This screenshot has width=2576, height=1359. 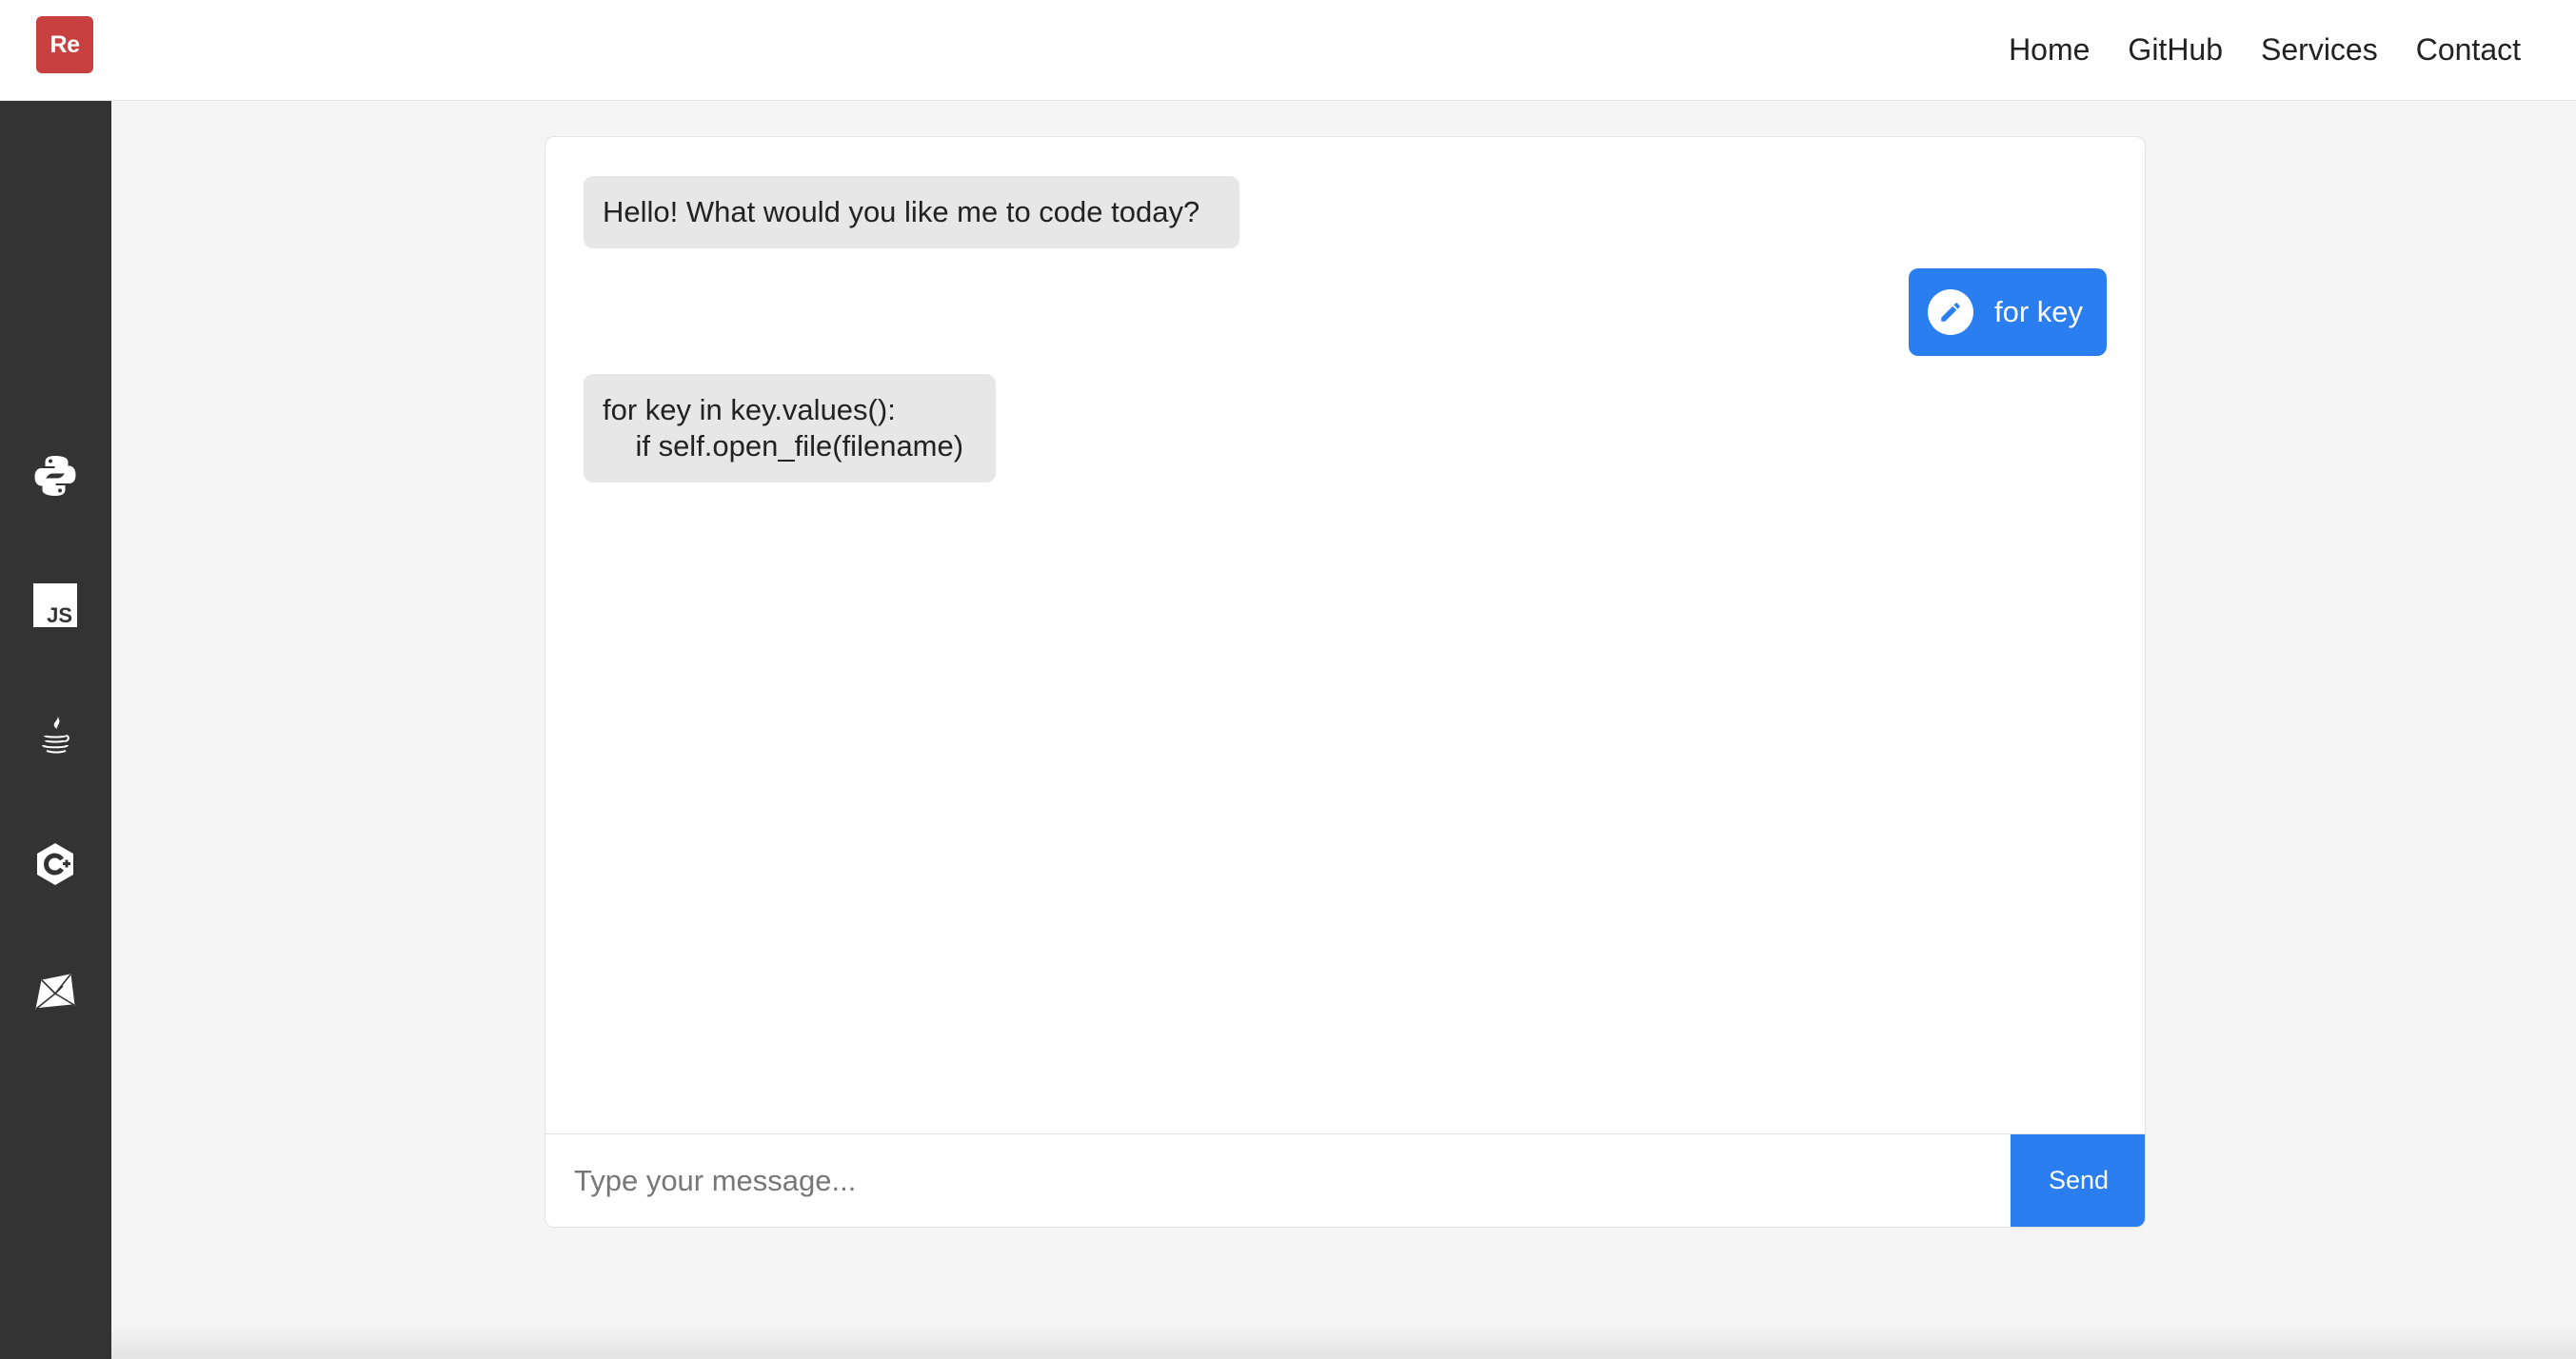 I want to click on message-composer: Send, so click(x=1345, y=1180).